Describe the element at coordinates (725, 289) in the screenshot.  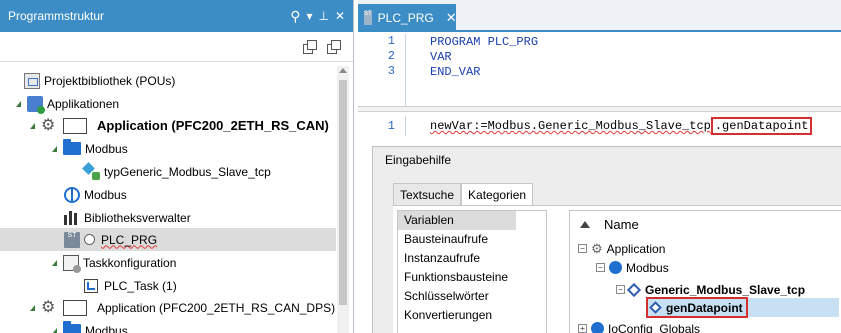
I see `tree-node-label: Generic_Modbus_Slave_tcp` at that location.